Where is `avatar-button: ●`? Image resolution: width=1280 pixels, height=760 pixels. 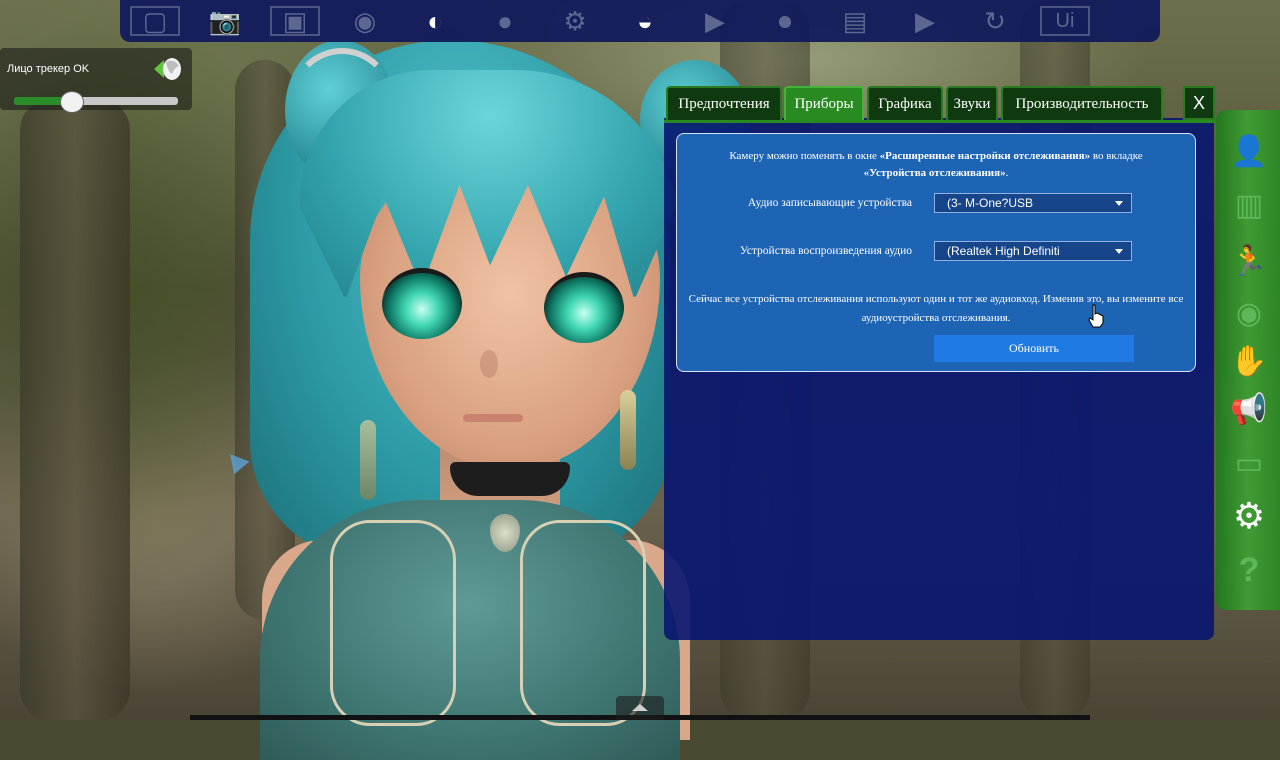
avatar-button: ● is located at coordinates (505, 21).